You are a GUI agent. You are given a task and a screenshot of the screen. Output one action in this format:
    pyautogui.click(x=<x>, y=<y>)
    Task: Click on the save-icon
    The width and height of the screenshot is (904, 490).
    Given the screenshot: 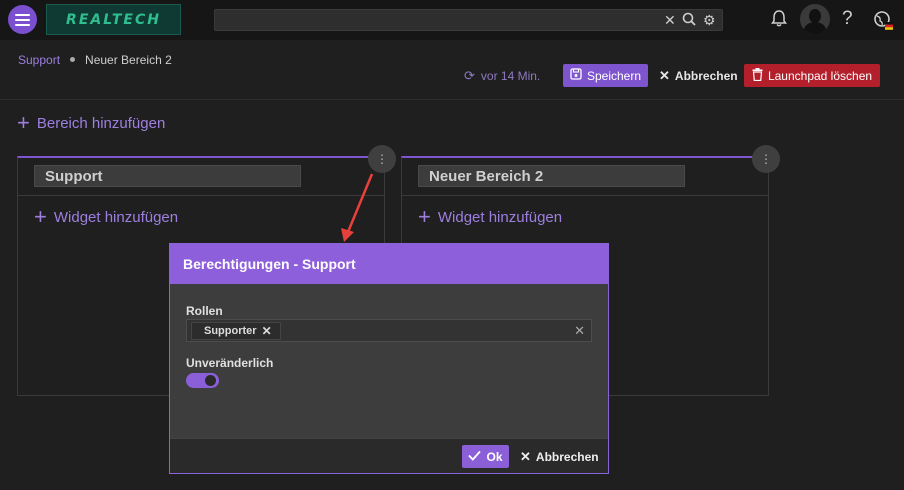 What is the action you would take?
    pyautogui.click(x=576, y=75)
    